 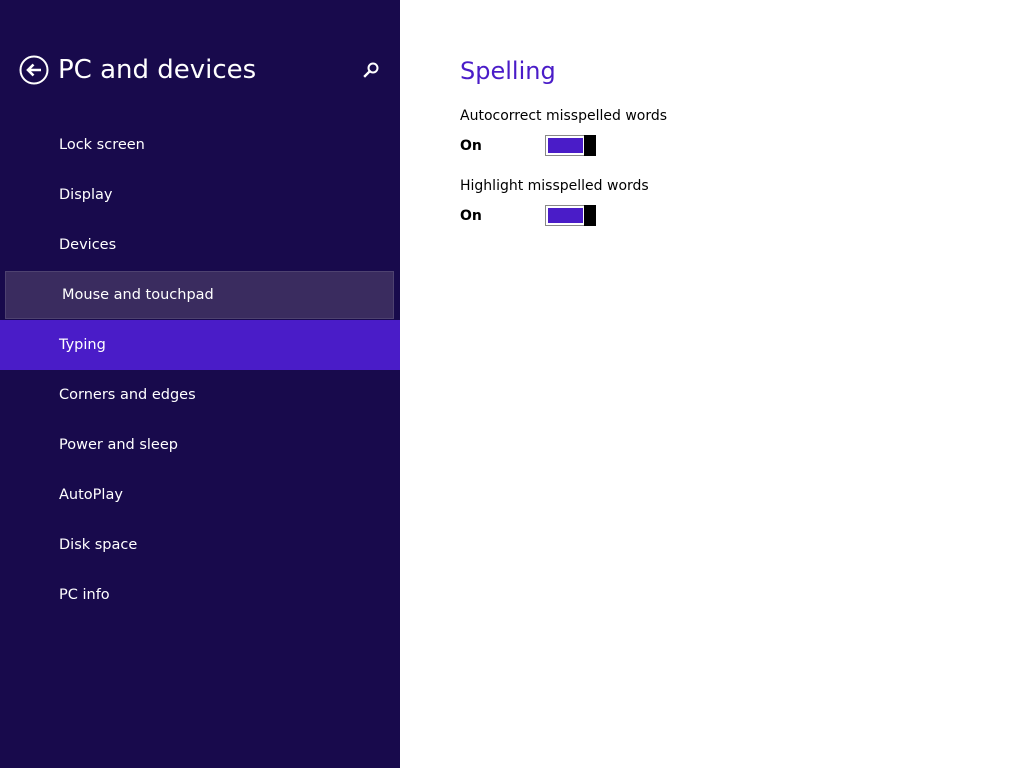 I want to click on sidebar-item-label: Typing, so click(x=82, y=345).